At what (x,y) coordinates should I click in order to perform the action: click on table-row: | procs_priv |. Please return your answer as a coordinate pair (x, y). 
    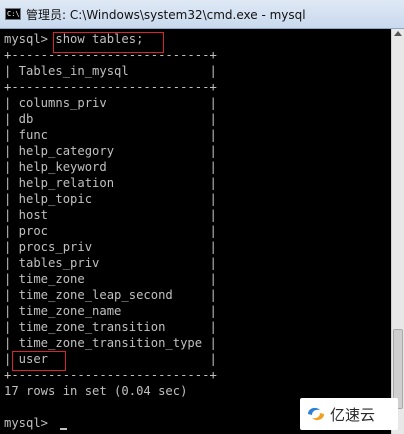
    Looking at the image, I should click on (110, 247).